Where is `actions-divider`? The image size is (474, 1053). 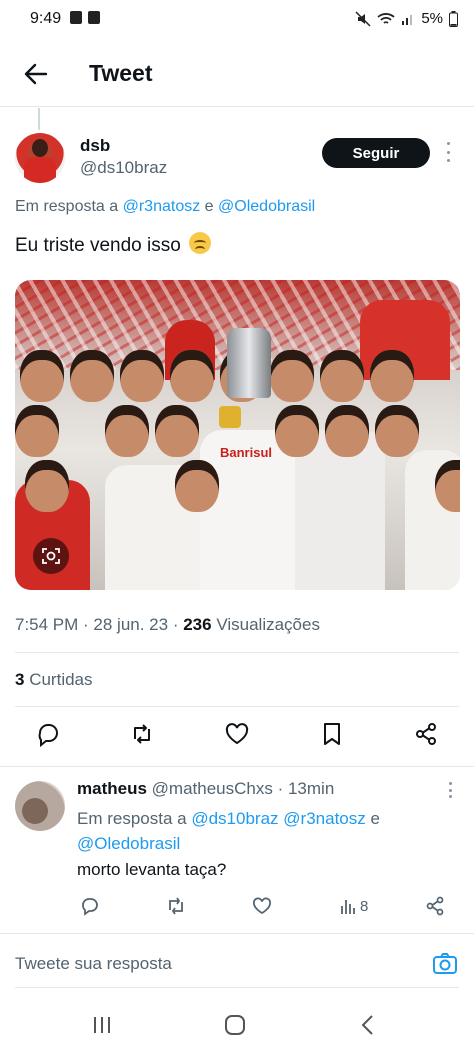 actions-divider is located at coordinates (237, 766).